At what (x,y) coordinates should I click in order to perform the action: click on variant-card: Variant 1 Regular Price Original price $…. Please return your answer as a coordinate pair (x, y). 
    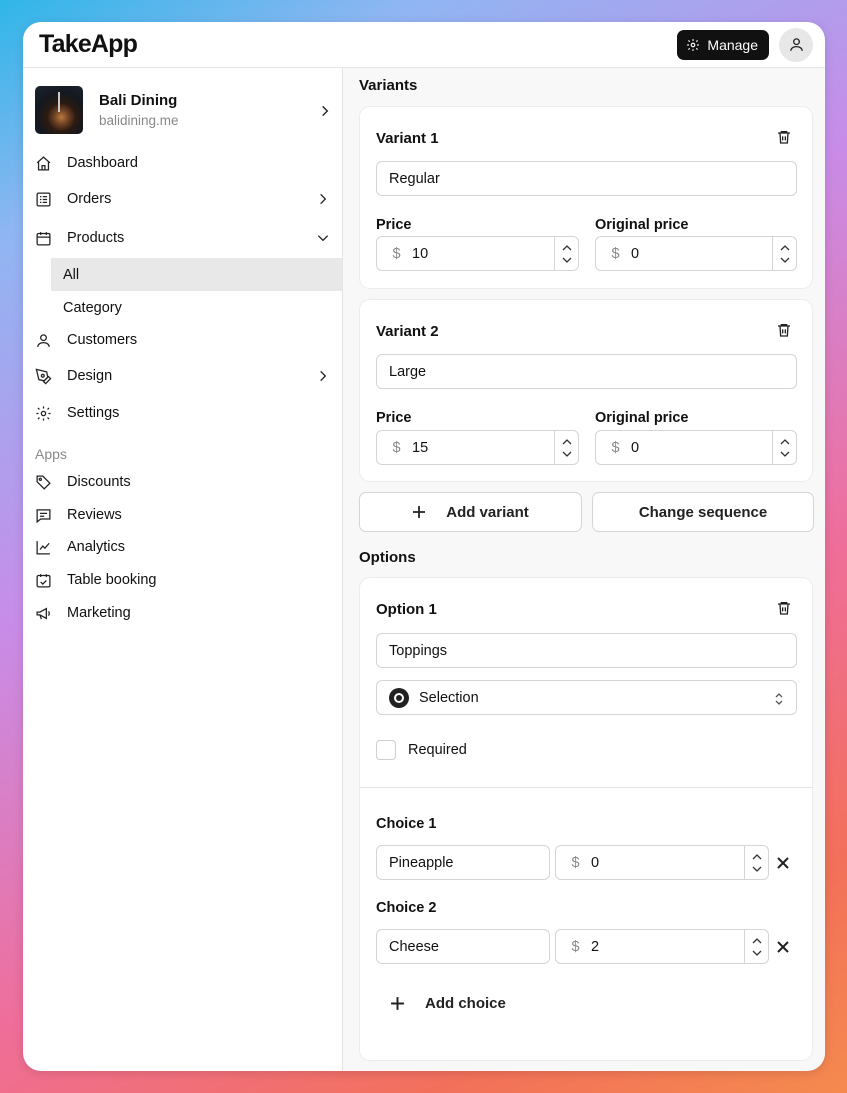
    Looking at the image, I should click on (586, 197).